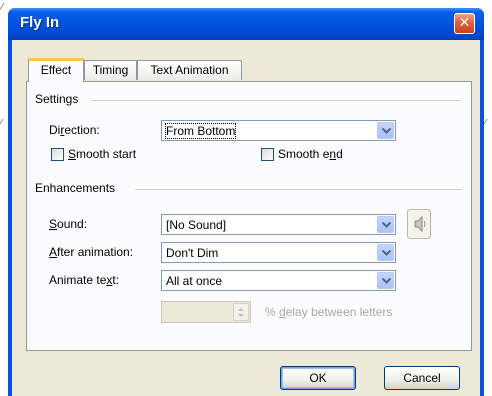 This screenshot has height=396, width=492. I want to click on animate-text-dropdown-button, so click(385, 280).